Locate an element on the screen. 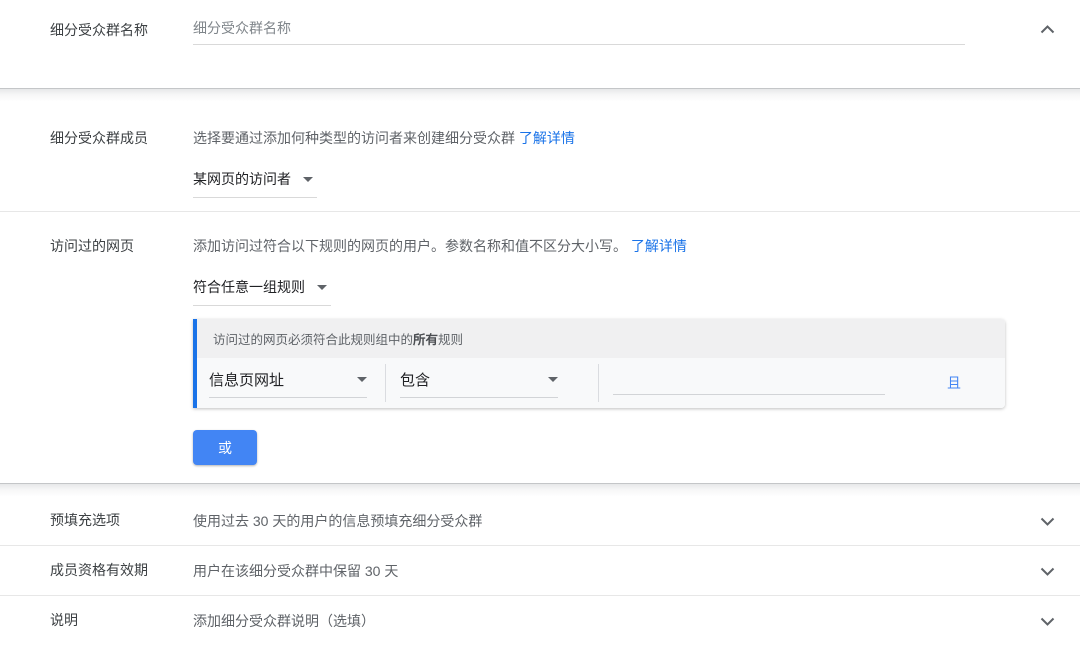  match-type-value: 符合任意一组规则 is located at coordinates (249, 287).